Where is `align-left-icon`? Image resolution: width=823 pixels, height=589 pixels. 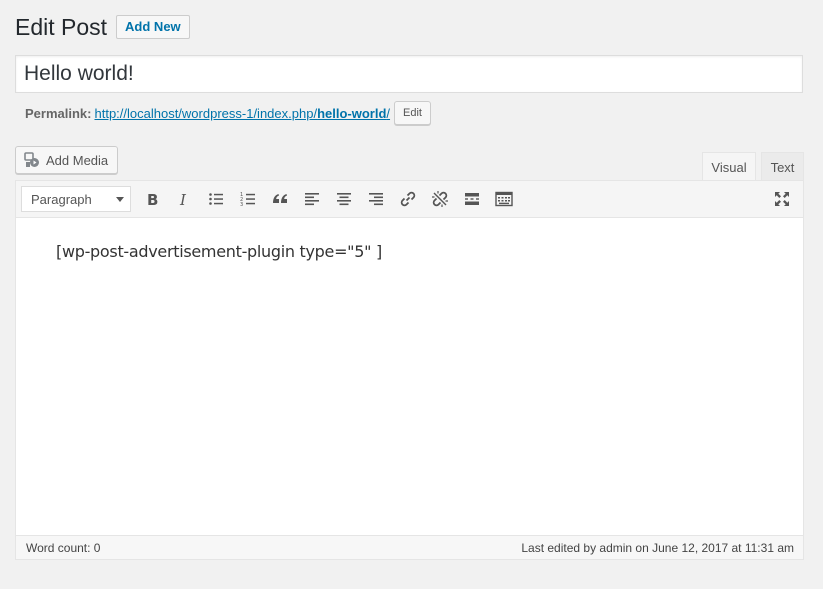
align-left-icon is located at coordinates (312, 199).